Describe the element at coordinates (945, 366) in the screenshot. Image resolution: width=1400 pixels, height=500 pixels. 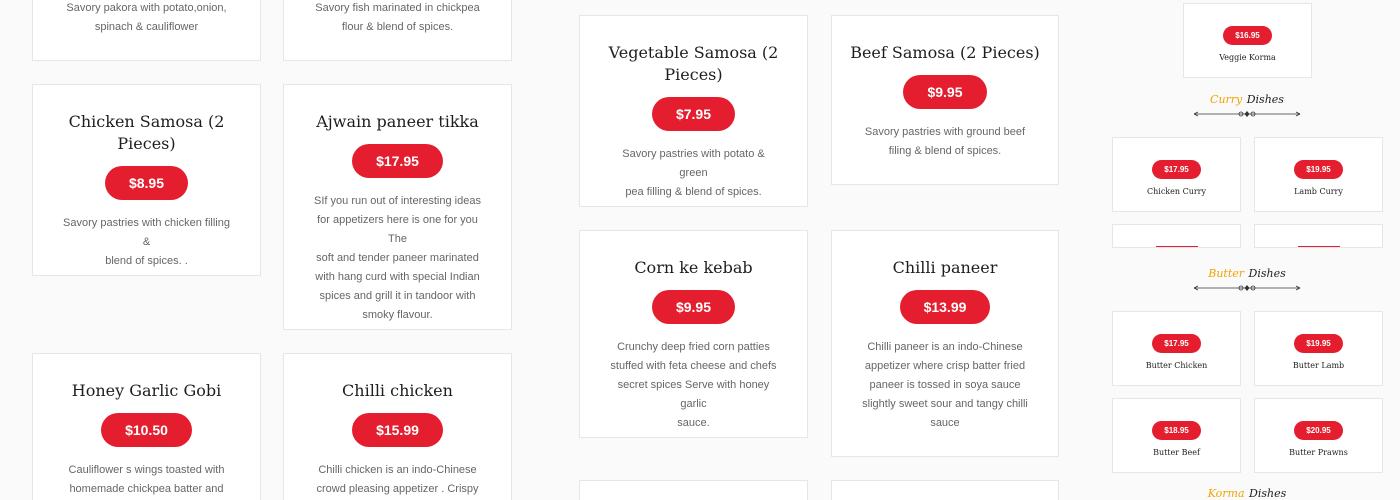
I see `desc-line: appetizer where crisp batter fried` at that location.